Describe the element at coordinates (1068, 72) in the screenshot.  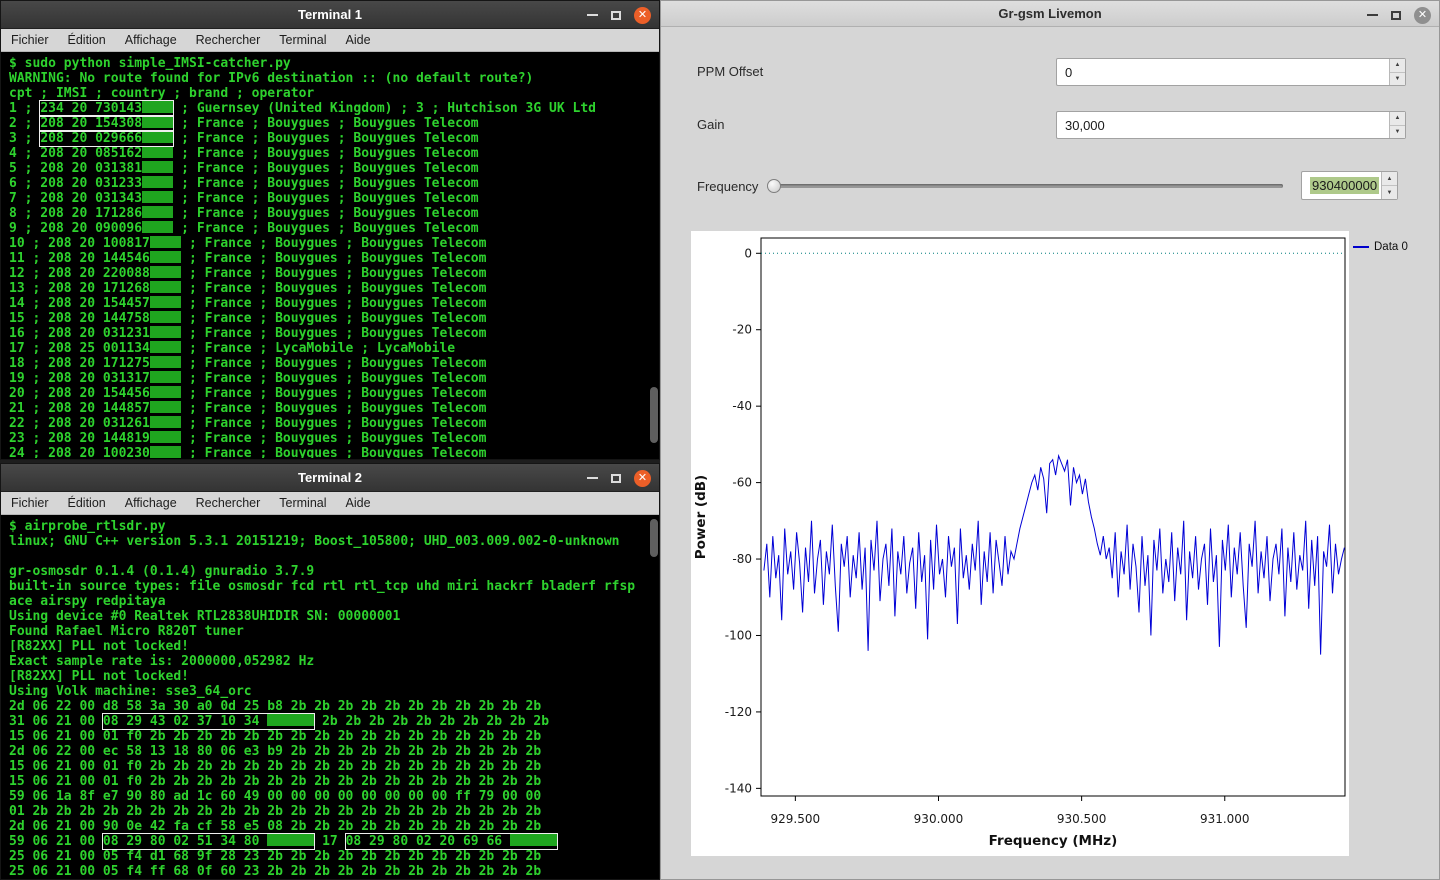
I see `ppm-offset-value: 0` at that location.